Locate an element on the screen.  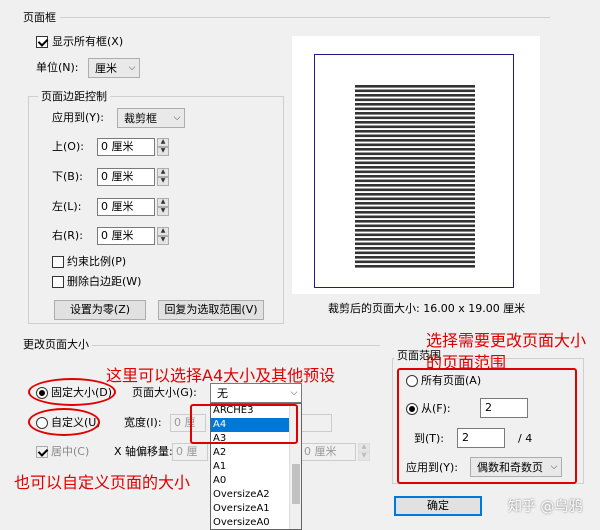
margin-top-input: 0 厘米 is located at coordinates (126, 147).